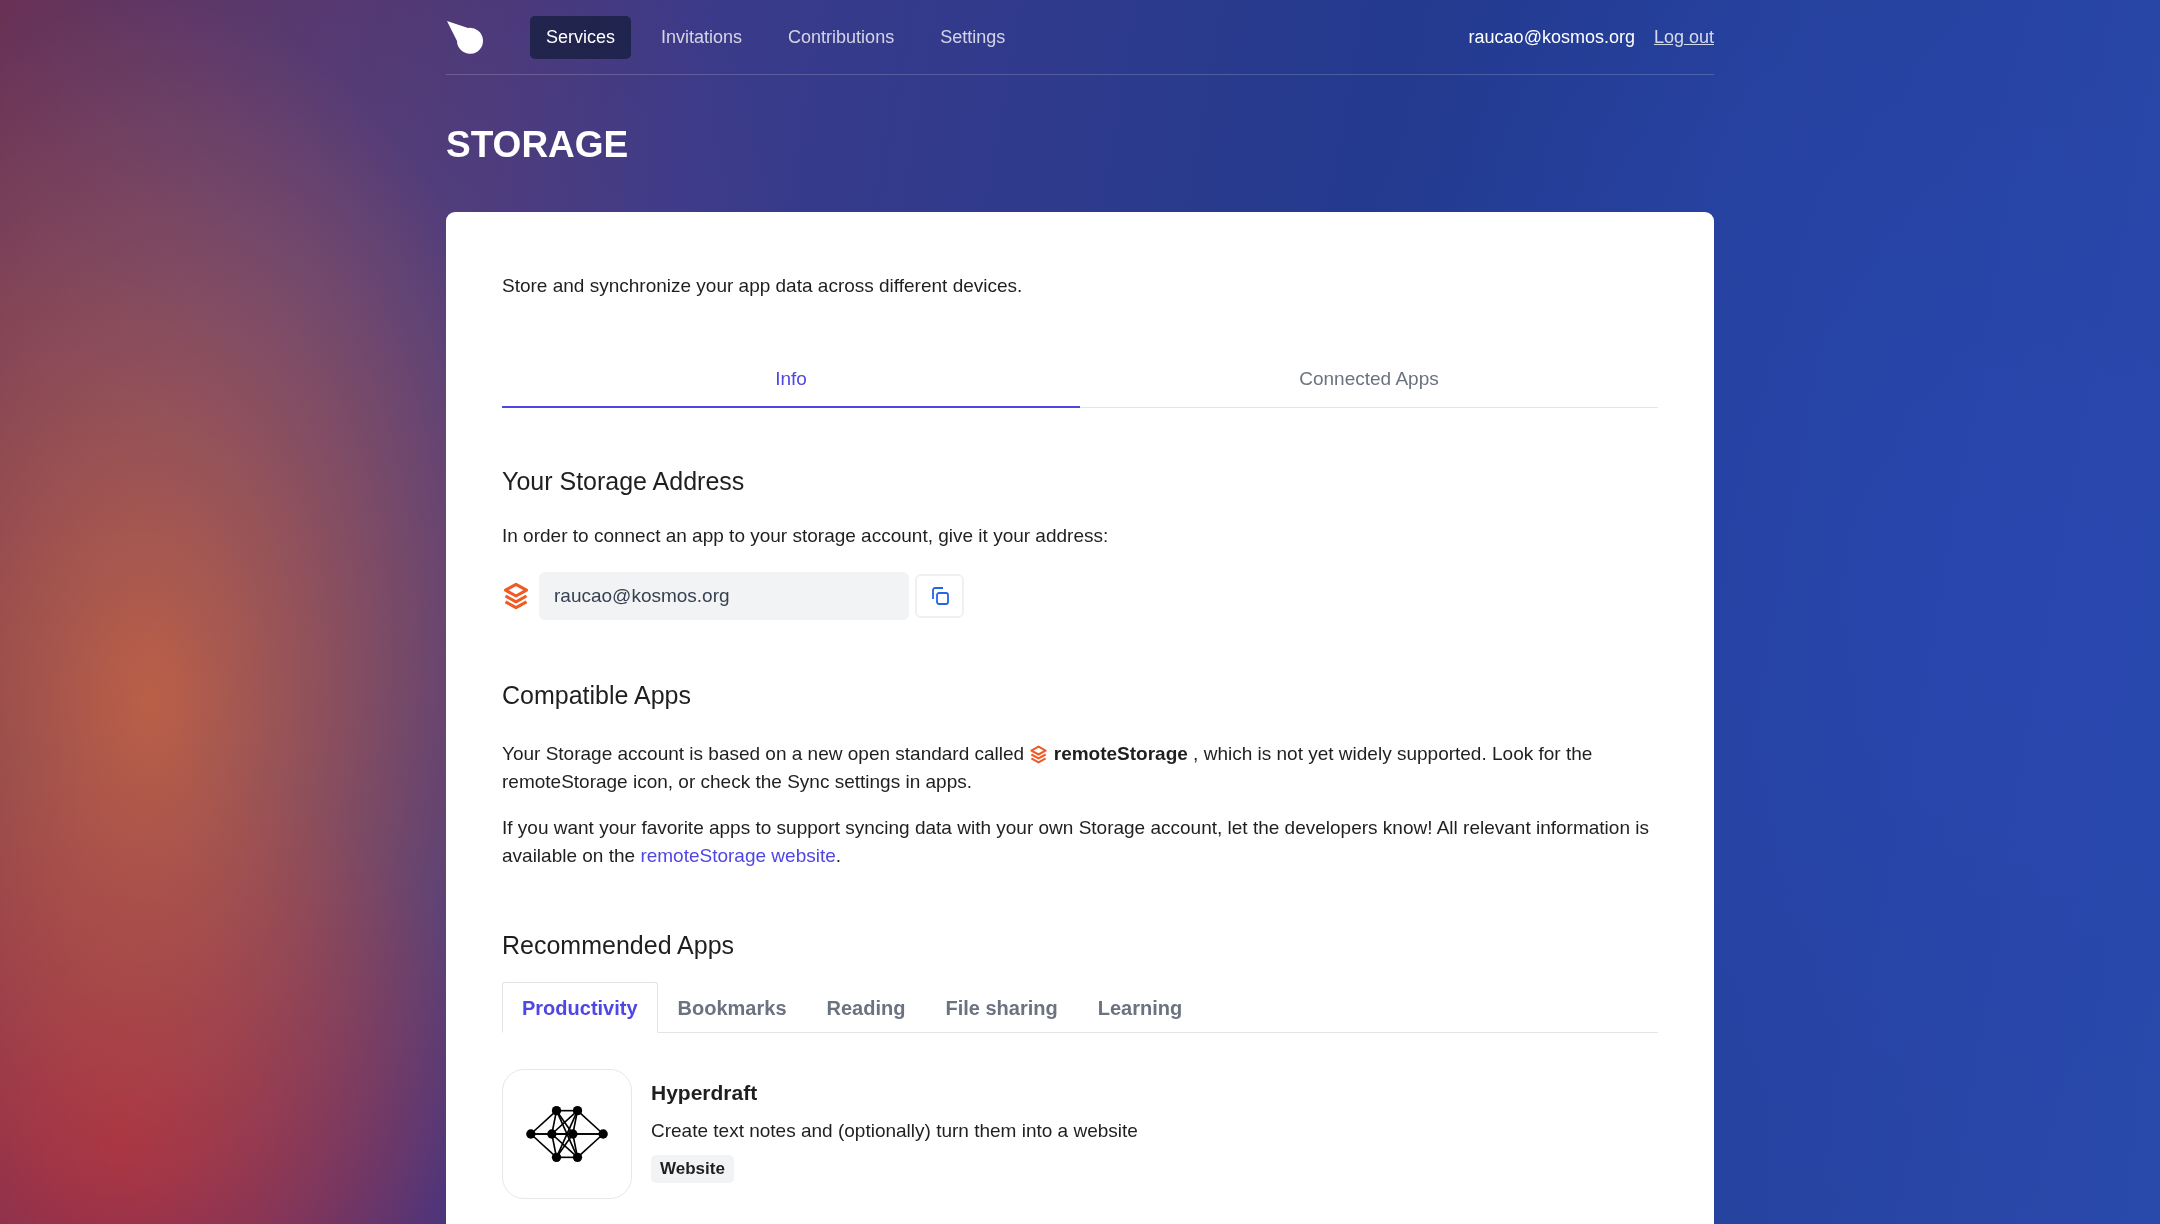 The width and height of the screenshot is (2160, 1224). What do you see at coordinates (580, 1007) in the screenshot?
I see `category-tab: Productivity` at bounding box center [580, 1007].